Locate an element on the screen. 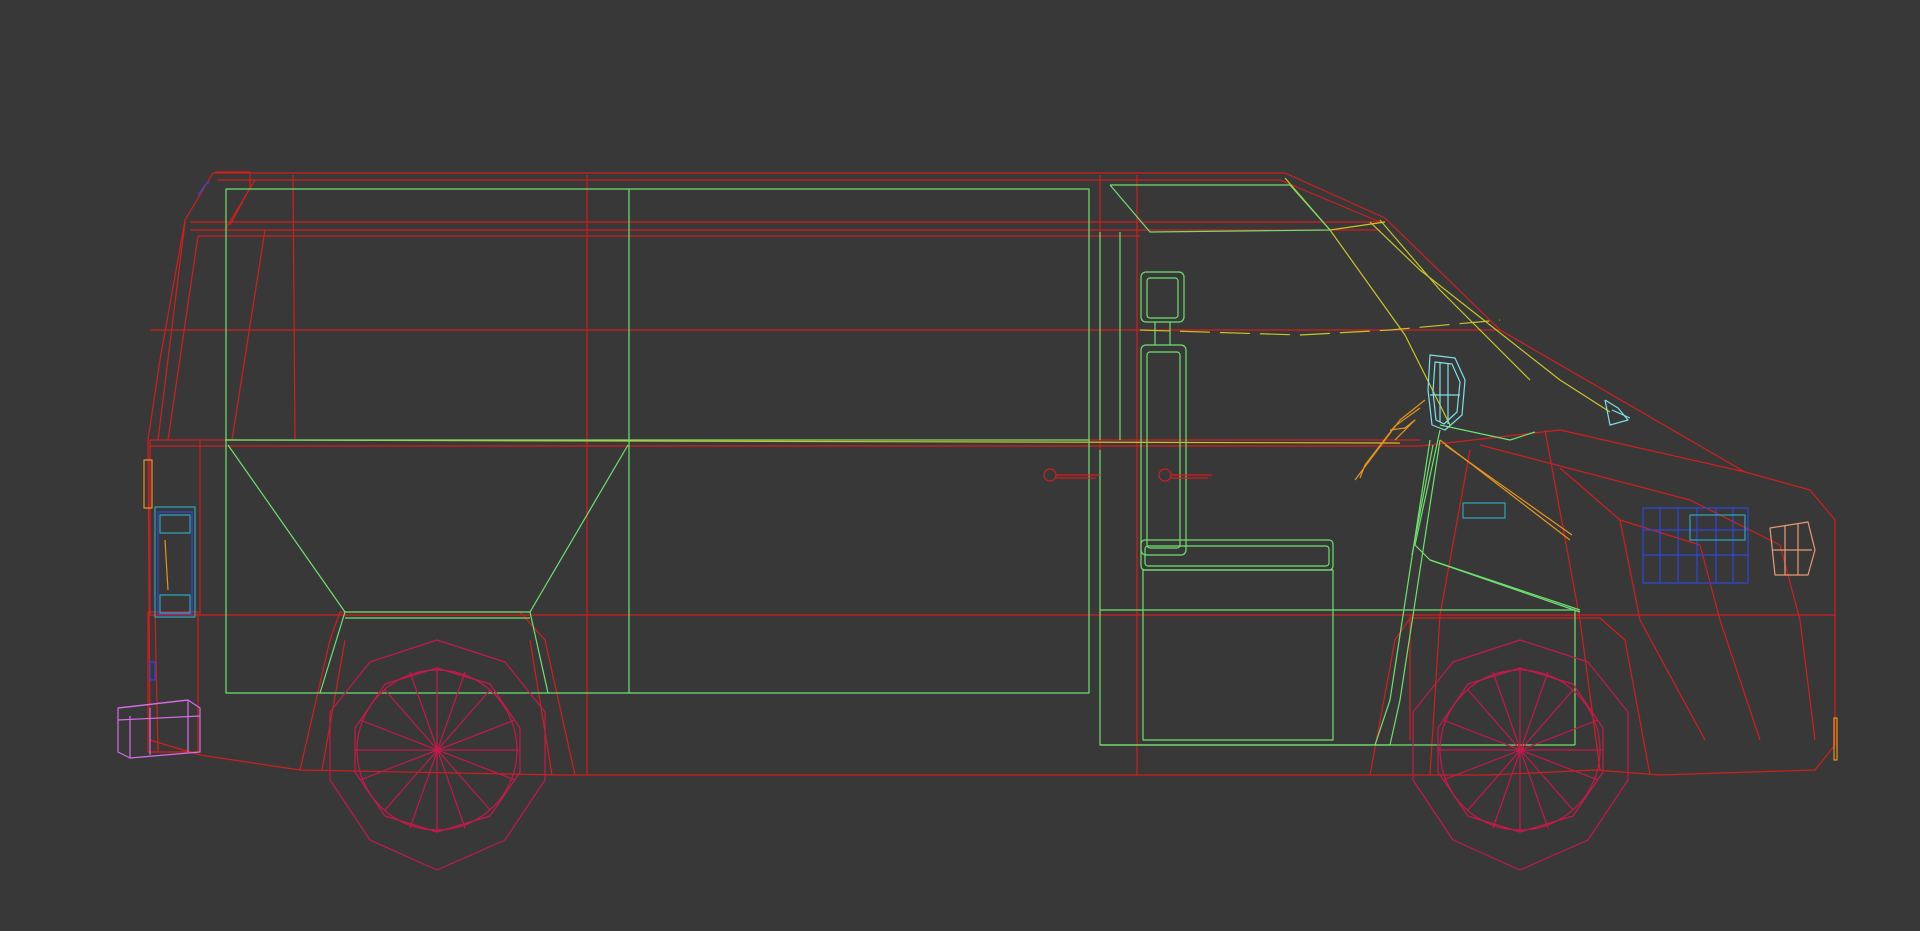 The height and width of the screenshot is (931, 1920). door-handle-rear is located at coordinates (1071, 475).